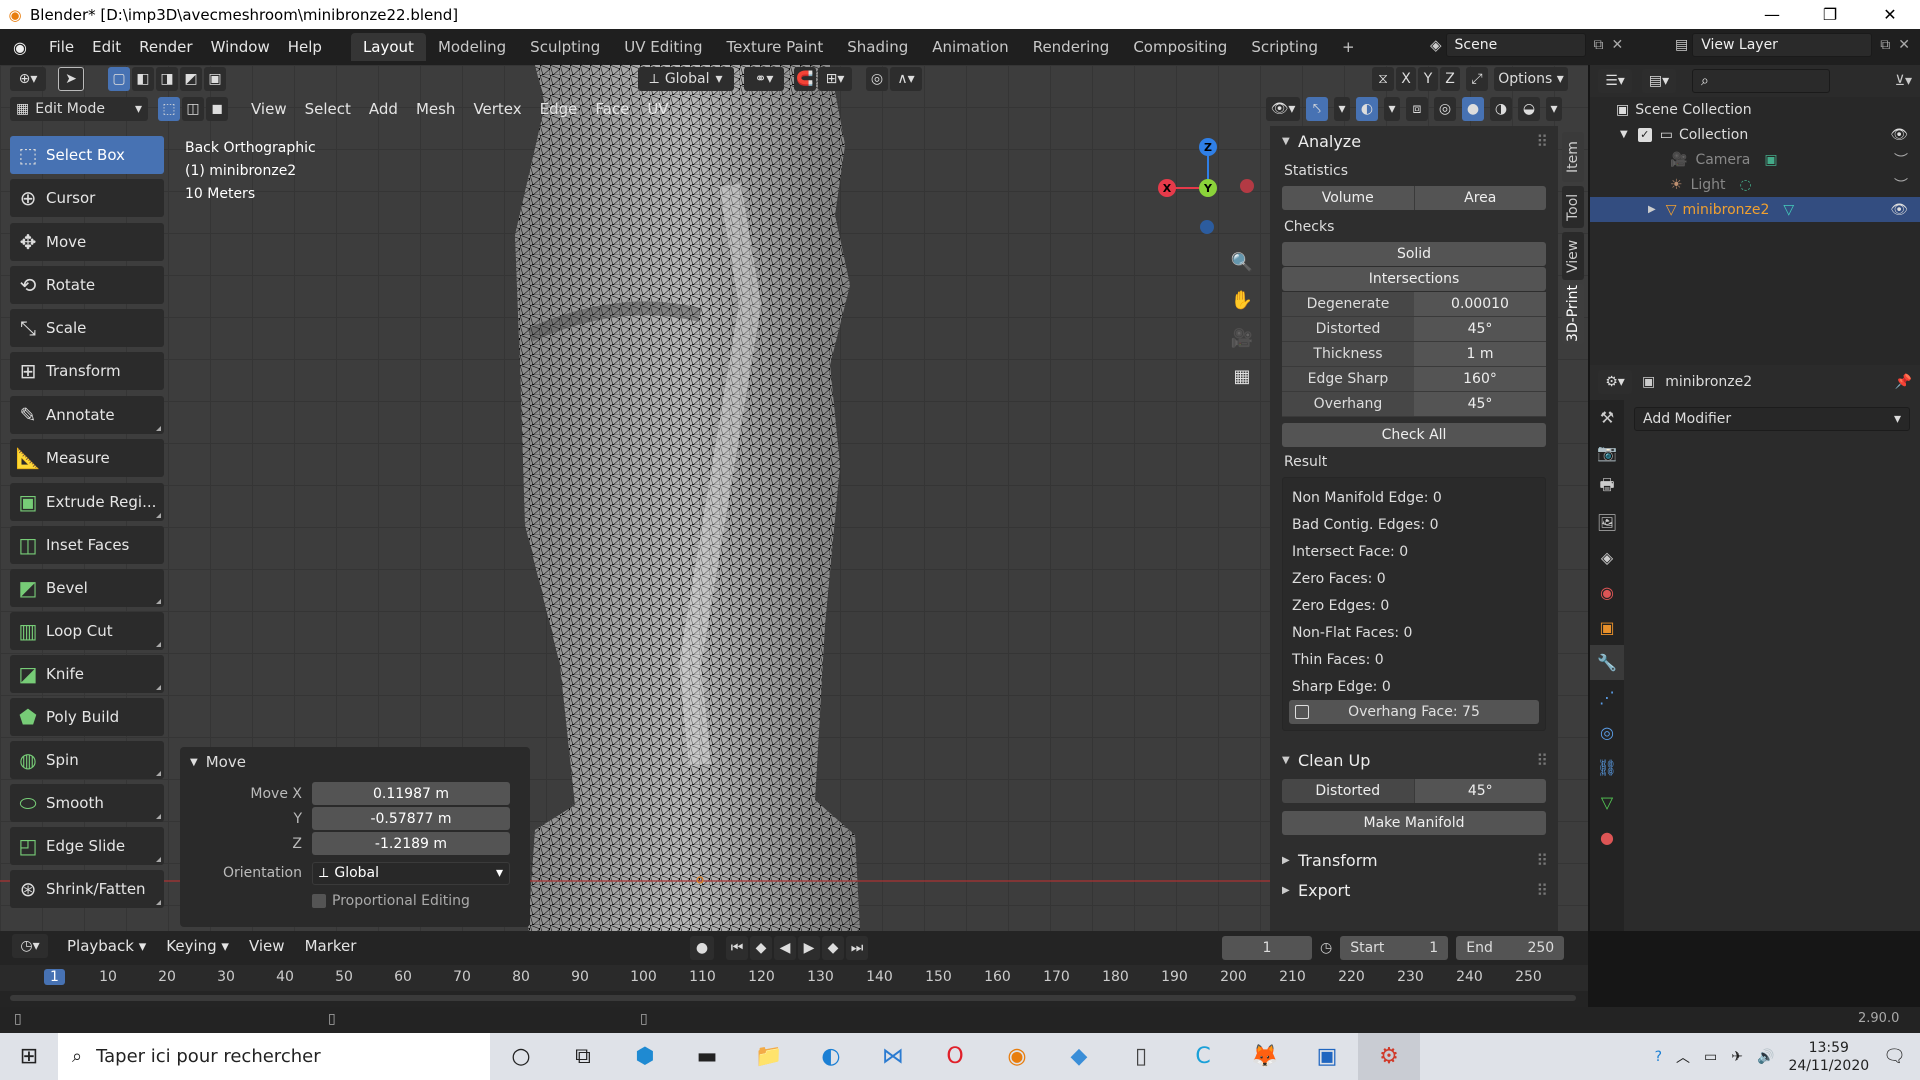  I want to click on result-item: Zero Faces: 0, so click(1414, 578).